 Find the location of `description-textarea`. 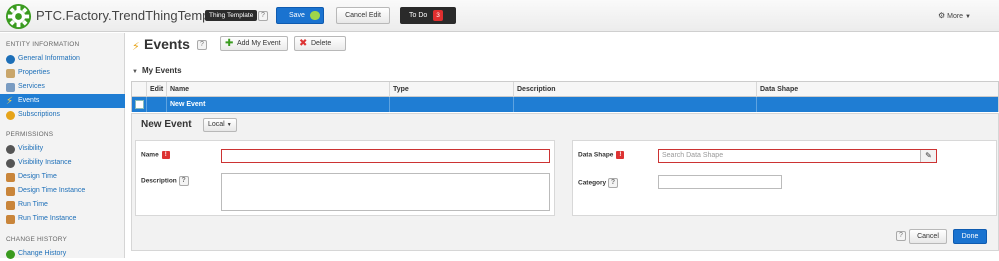

description-textarea is located at coordinates (385, 192).